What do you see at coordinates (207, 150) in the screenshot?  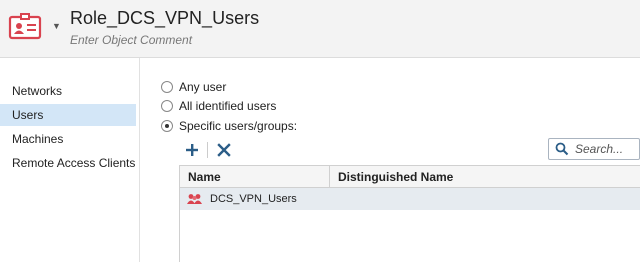 I see `toolbar-divider` at bounding box center [207, 150].